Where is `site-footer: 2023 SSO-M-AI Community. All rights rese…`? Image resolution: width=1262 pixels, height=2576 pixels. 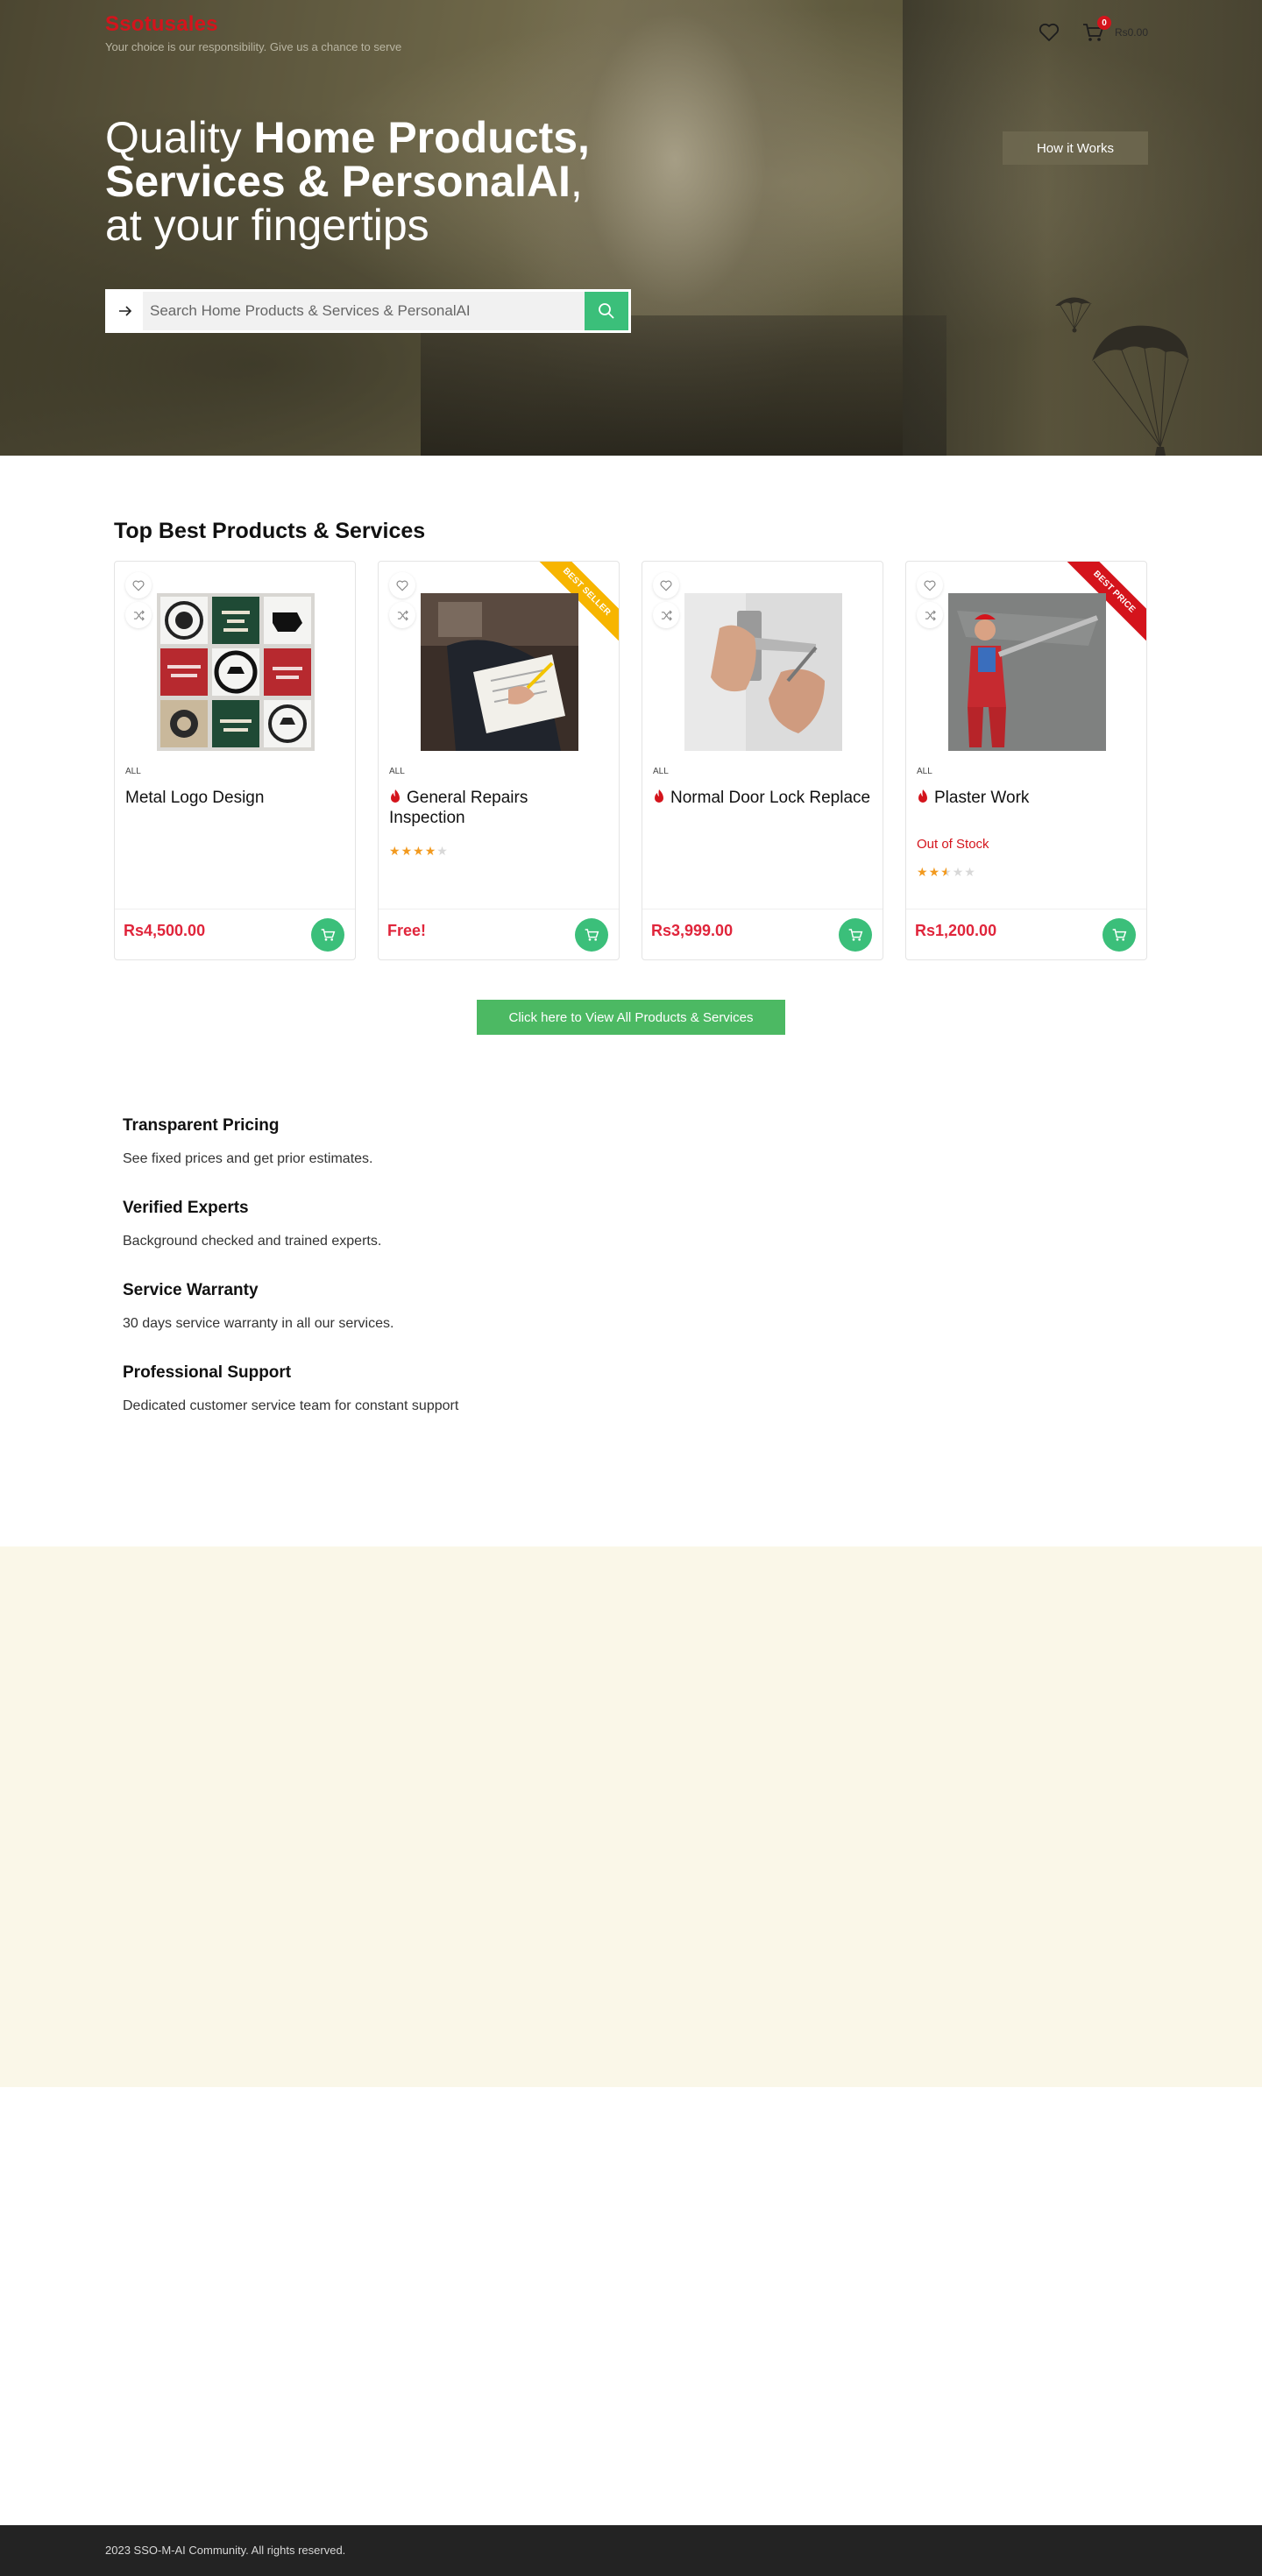
site-footer: 2023 SSO-M-AI Community. All rights rese… is located at coordinates (631, 2550).